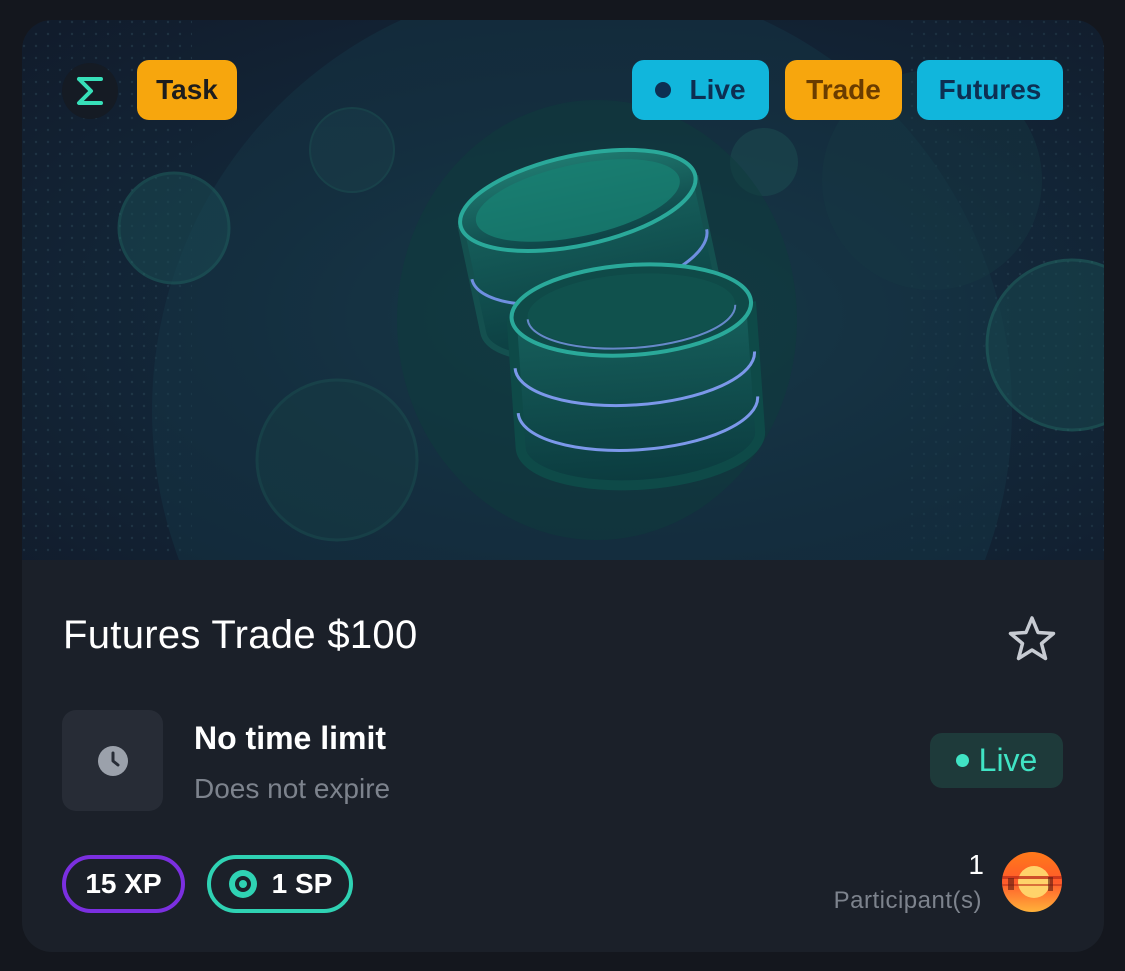  I want to click on time-icon-box, so click(112, 760).